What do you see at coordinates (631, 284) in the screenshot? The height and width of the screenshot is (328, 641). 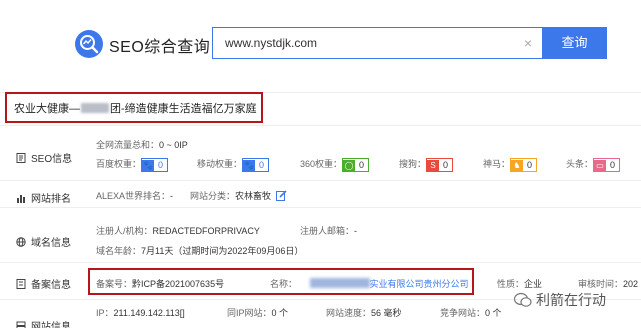 I see `audit-value: 202` at bounding box center [631, 284].